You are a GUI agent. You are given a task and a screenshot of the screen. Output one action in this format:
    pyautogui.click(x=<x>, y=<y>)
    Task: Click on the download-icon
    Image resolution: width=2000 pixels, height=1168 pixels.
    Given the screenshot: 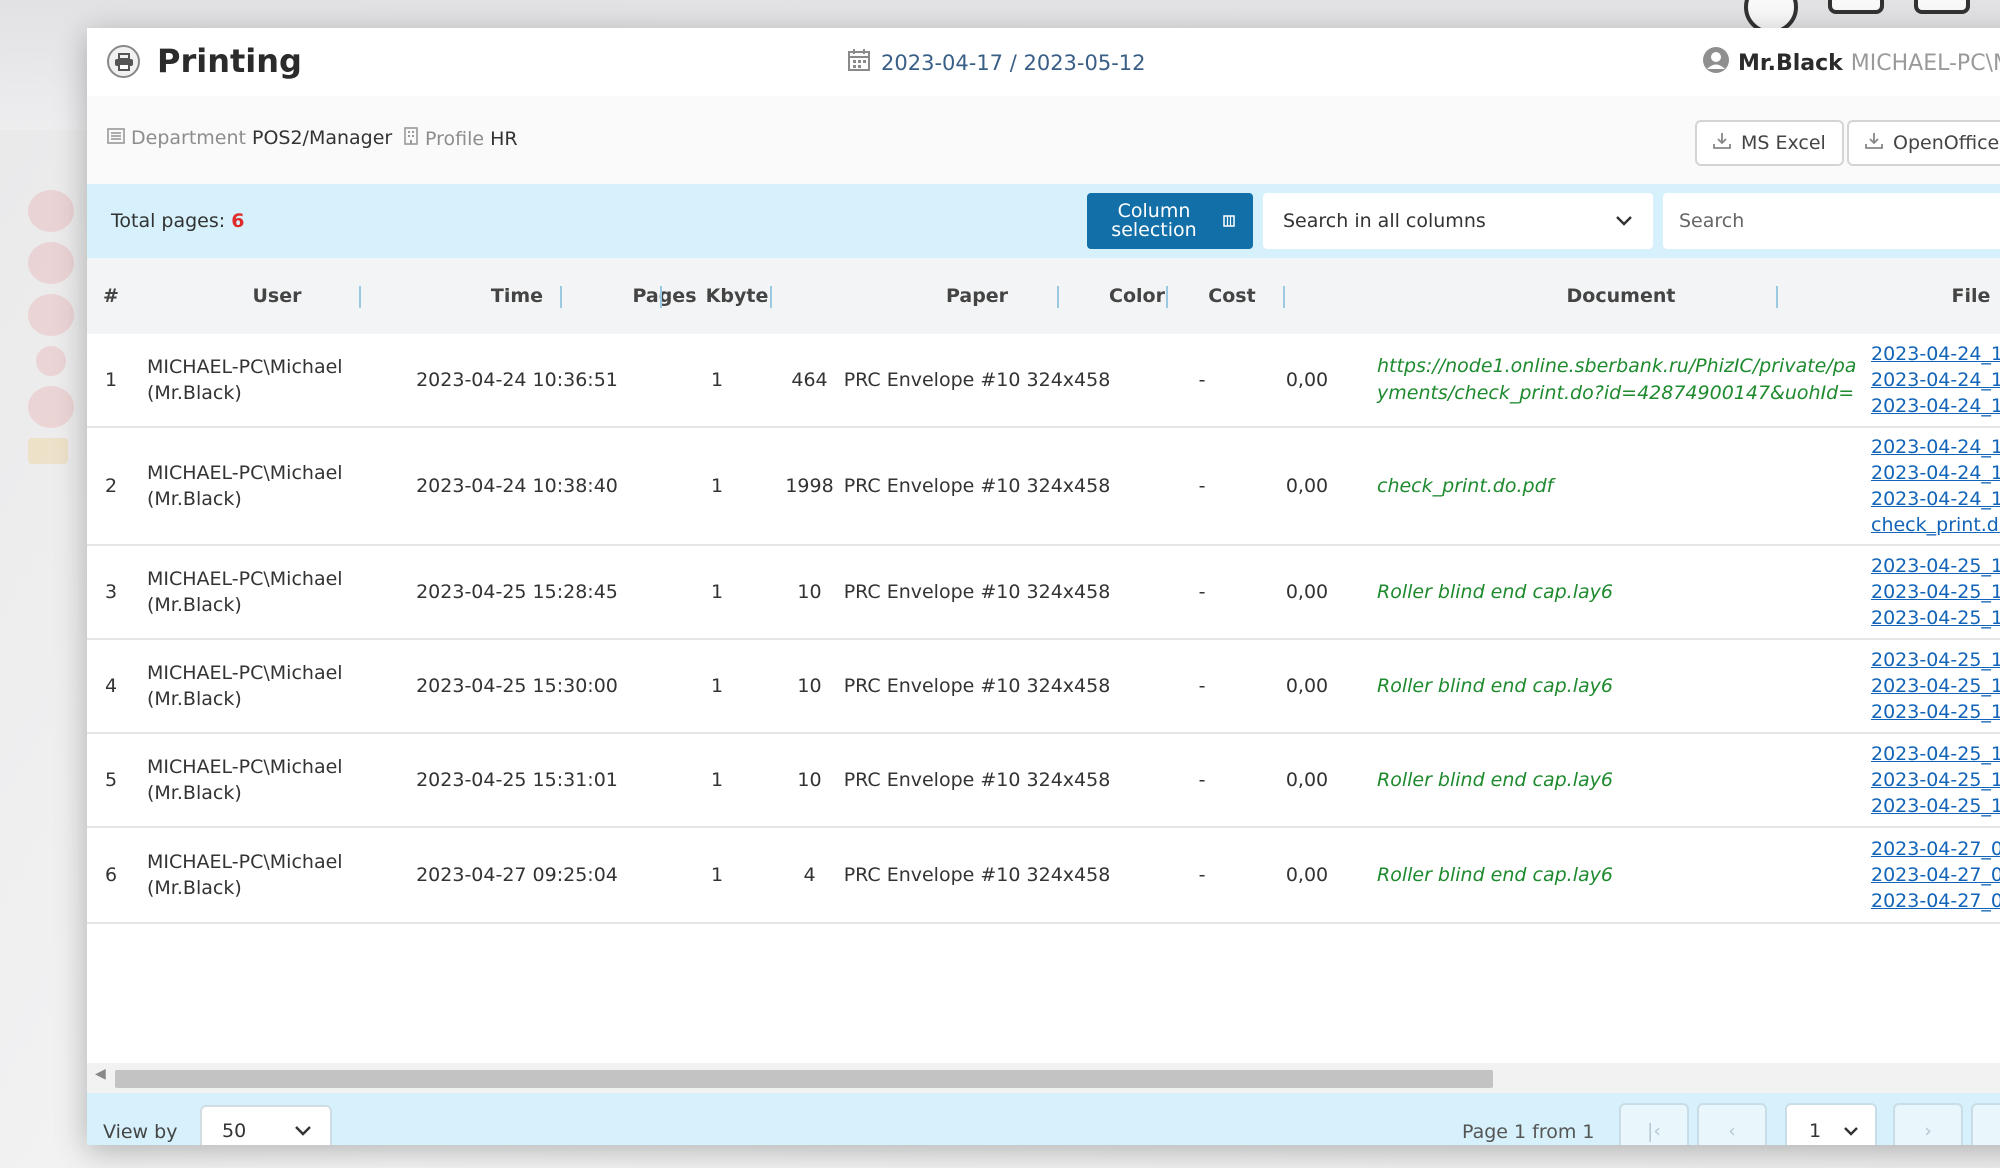 What is the action you would take?
    pyautogui.click(x=1874, y=143)
    